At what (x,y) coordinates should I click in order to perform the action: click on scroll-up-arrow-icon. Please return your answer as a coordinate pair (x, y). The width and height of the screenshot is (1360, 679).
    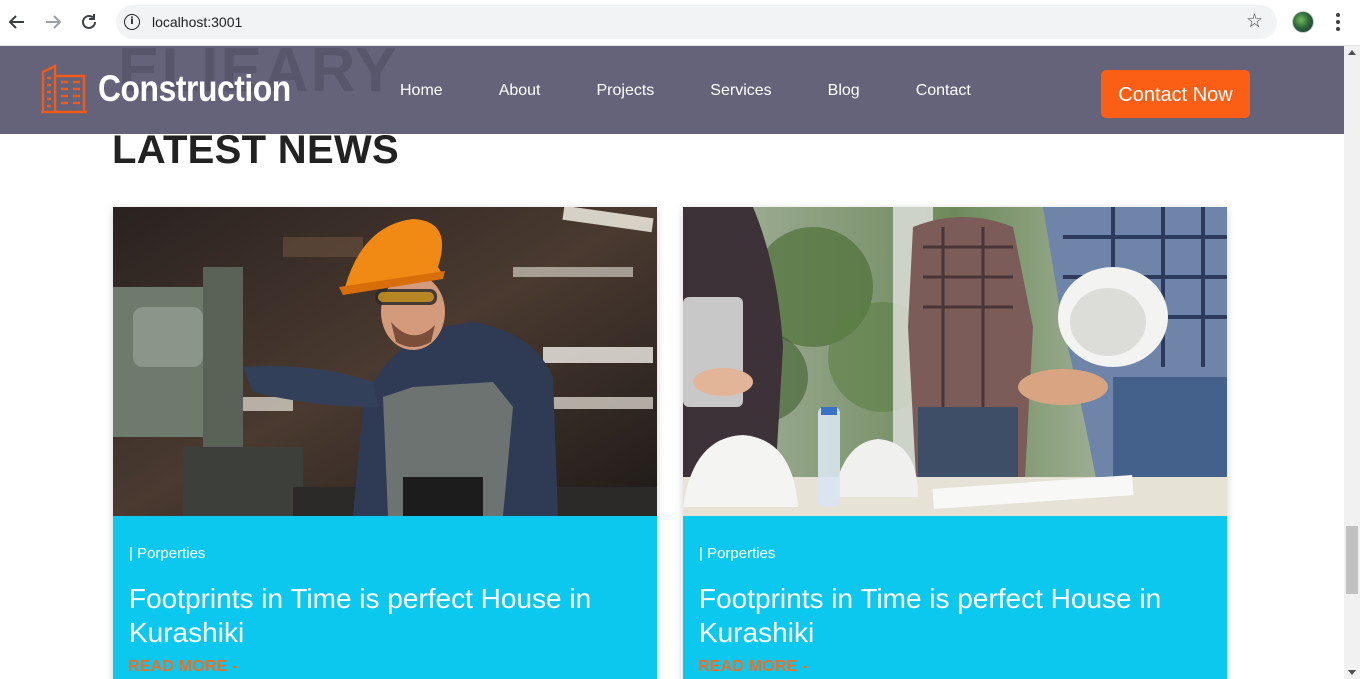
    Looking at the image, I should click on (1352, 52).